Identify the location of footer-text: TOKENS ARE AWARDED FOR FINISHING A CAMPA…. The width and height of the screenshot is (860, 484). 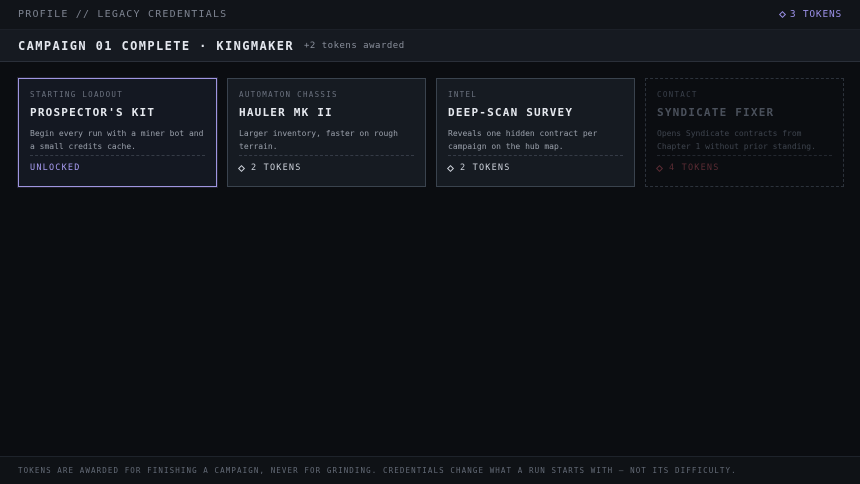
(377, 470).